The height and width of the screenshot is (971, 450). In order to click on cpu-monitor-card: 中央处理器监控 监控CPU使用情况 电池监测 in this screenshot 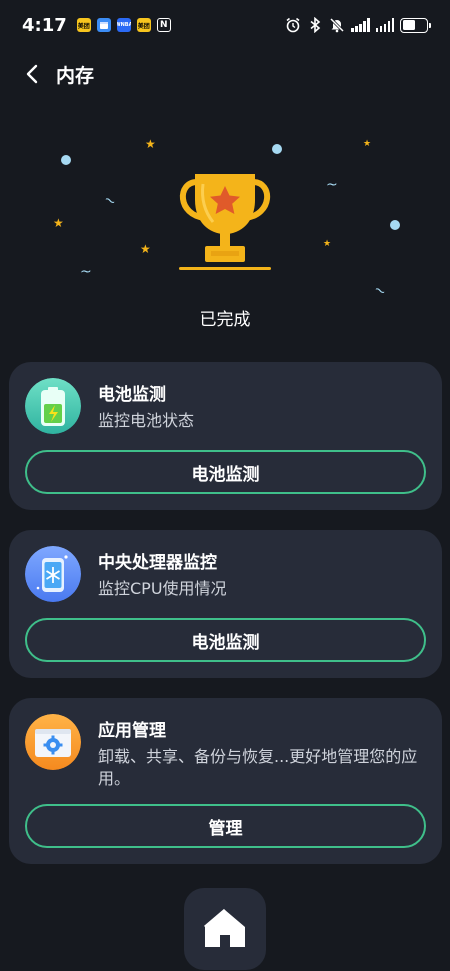, I will do `click(225, 604)`.